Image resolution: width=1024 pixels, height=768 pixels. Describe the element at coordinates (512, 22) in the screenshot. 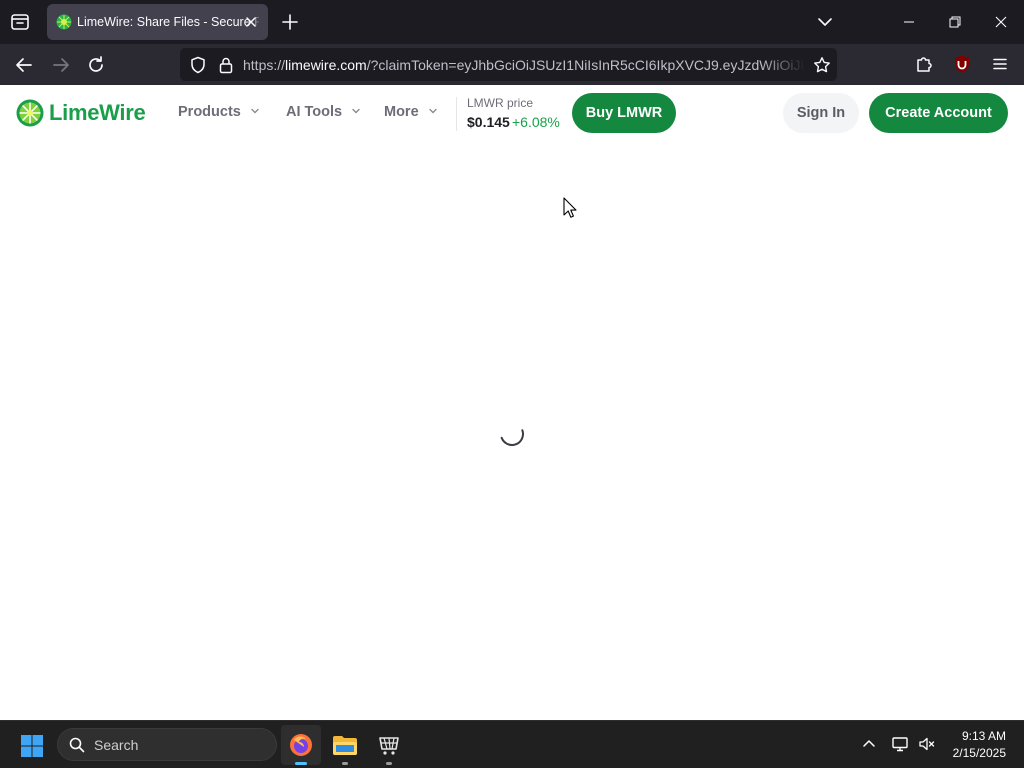

I see `browser-tab-strip: LimeWire: Share Files - Secure Fi` at that location.